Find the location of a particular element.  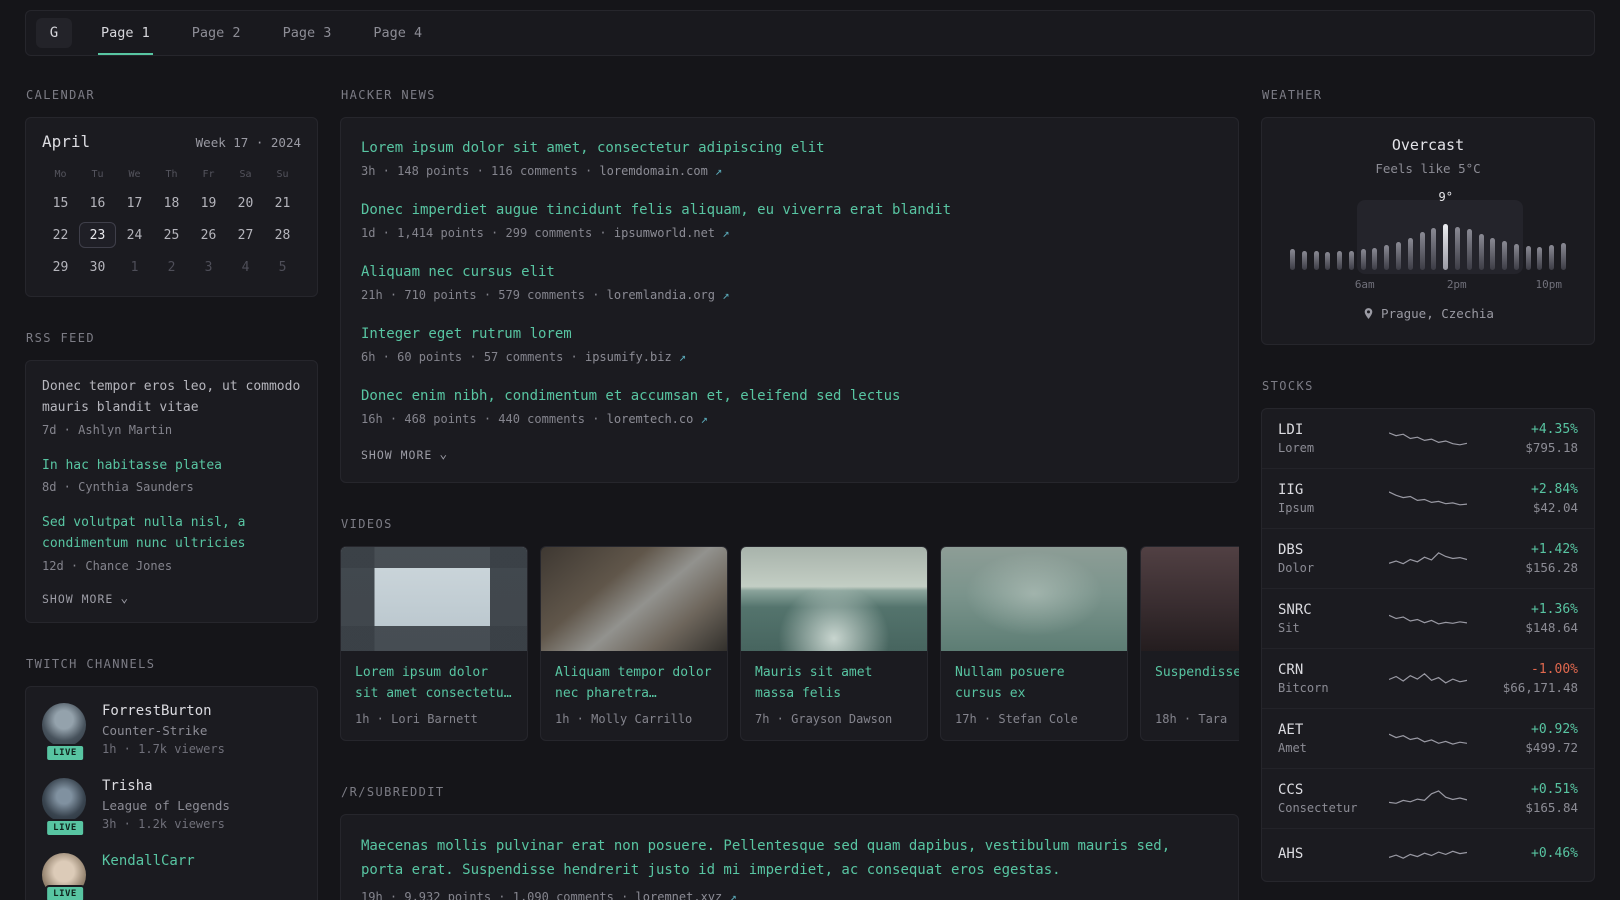

stock-row: SNRC Sit +1.36% $148.64 is located at coordinates (1428, 618).